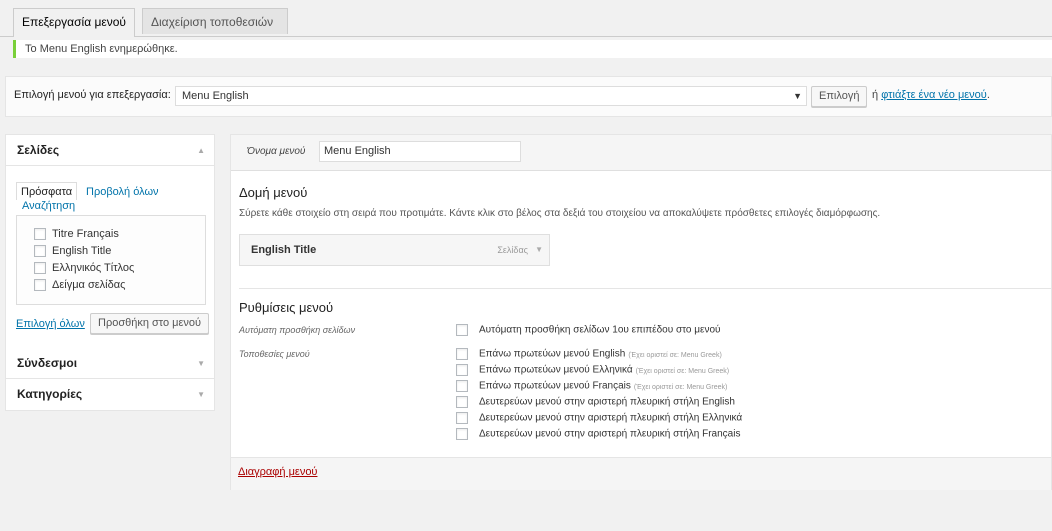 This screenshot has width=1052, height=531. Describe the element at coordinates (38, 150) in the screenshot. I see `accordion-pages-title: Σελίδες` at that location.